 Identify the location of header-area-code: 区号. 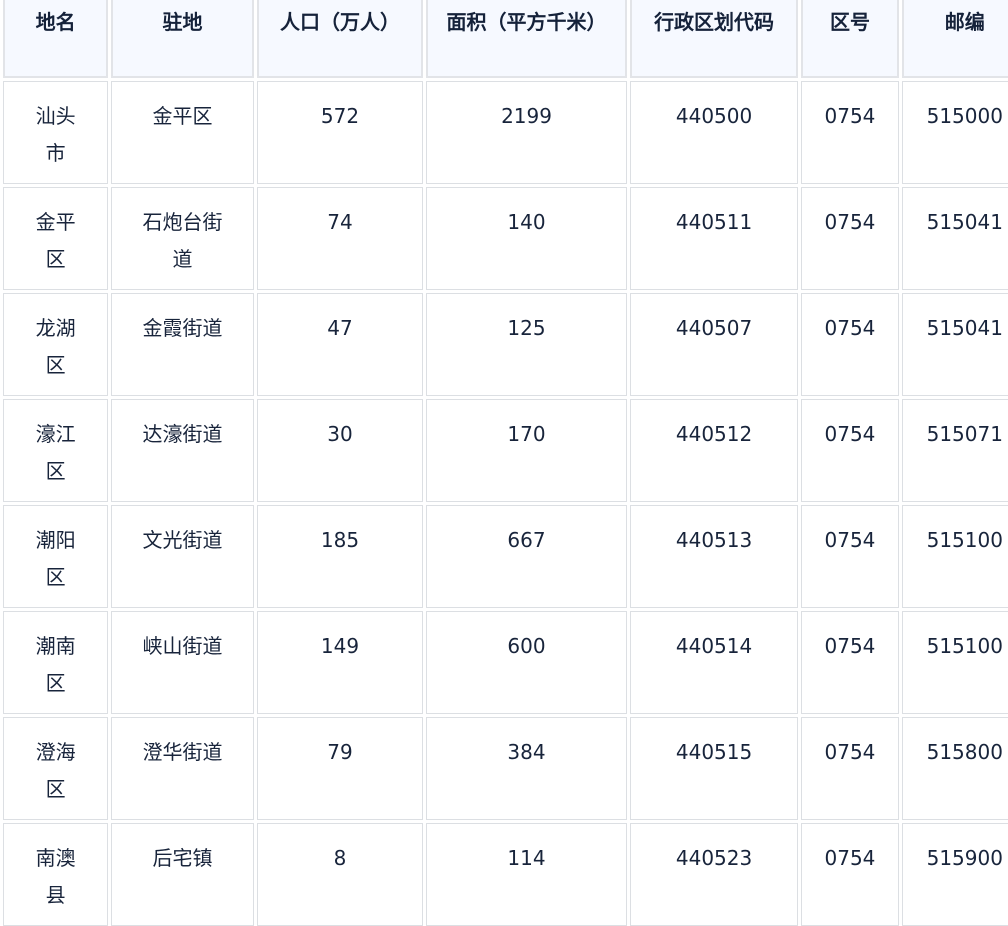
(850, 39).